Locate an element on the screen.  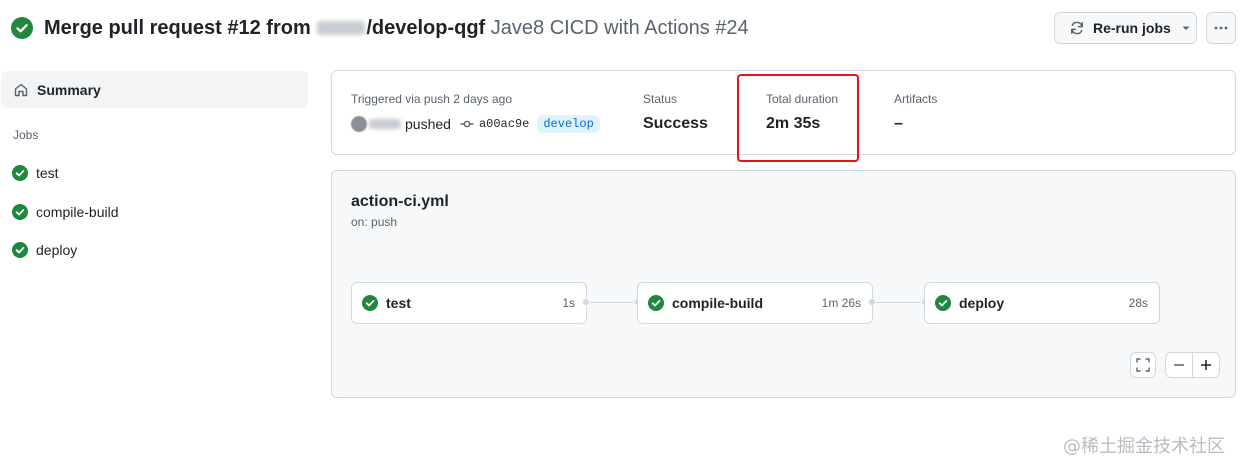
job-node-name: test is located at coordinates (398, 303).